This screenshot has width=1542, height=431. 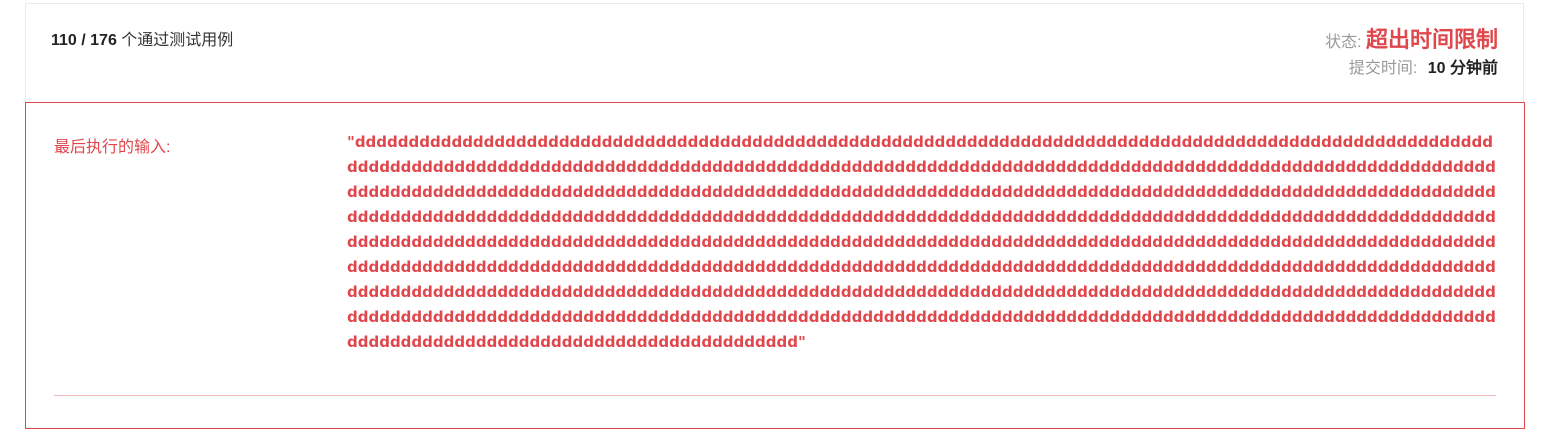 I want to click on passed-tests-summary: 110 / 176 个通过测试用例, so click(x=142, y=38).